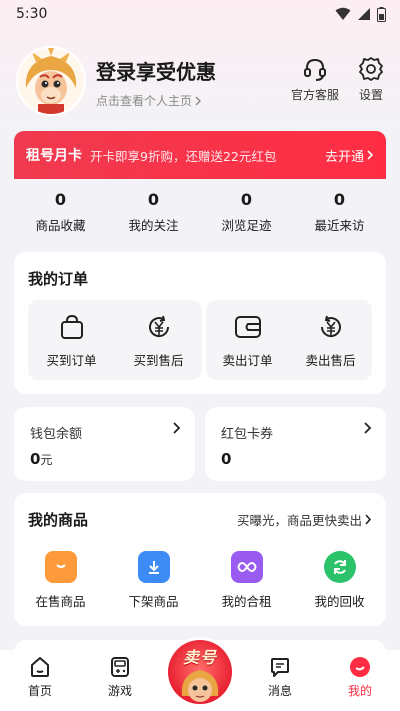 The width and height of the screenshot is (400, 711). I want to click on shared-rent-button: 我的合租, so click(246, 580).